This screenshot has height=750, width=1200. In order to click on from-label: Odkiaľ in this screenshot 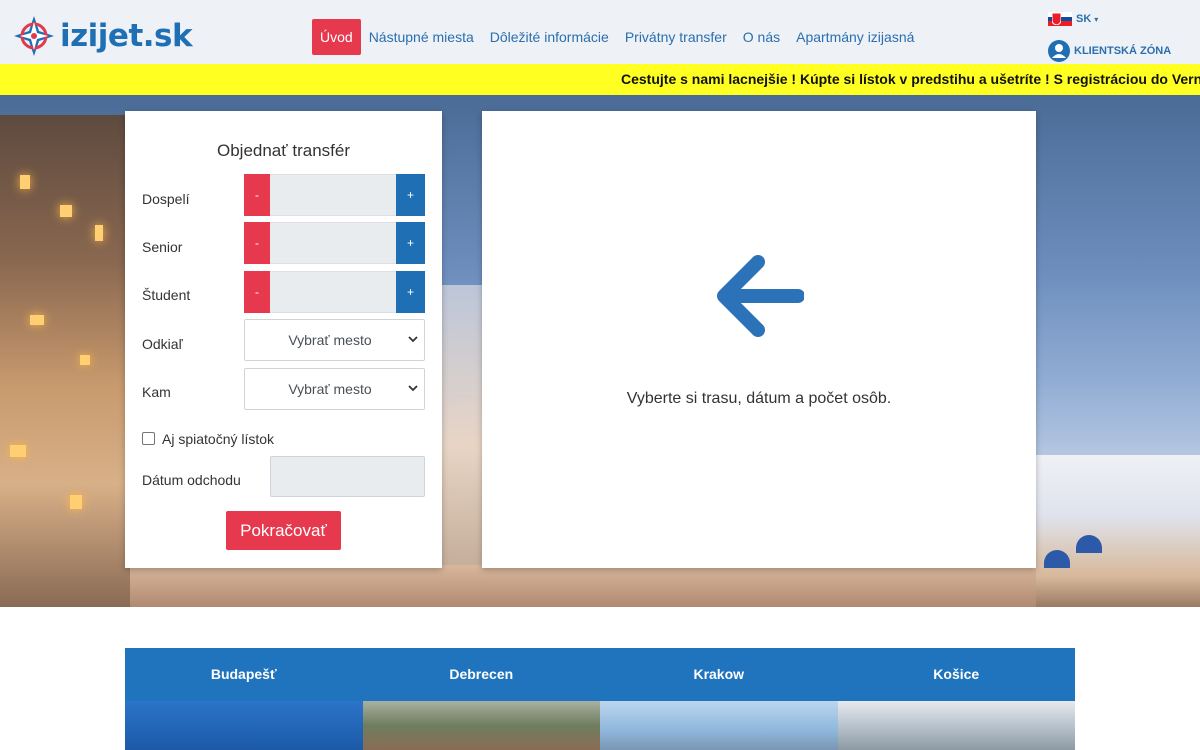, I will do `click(162, 344)`.